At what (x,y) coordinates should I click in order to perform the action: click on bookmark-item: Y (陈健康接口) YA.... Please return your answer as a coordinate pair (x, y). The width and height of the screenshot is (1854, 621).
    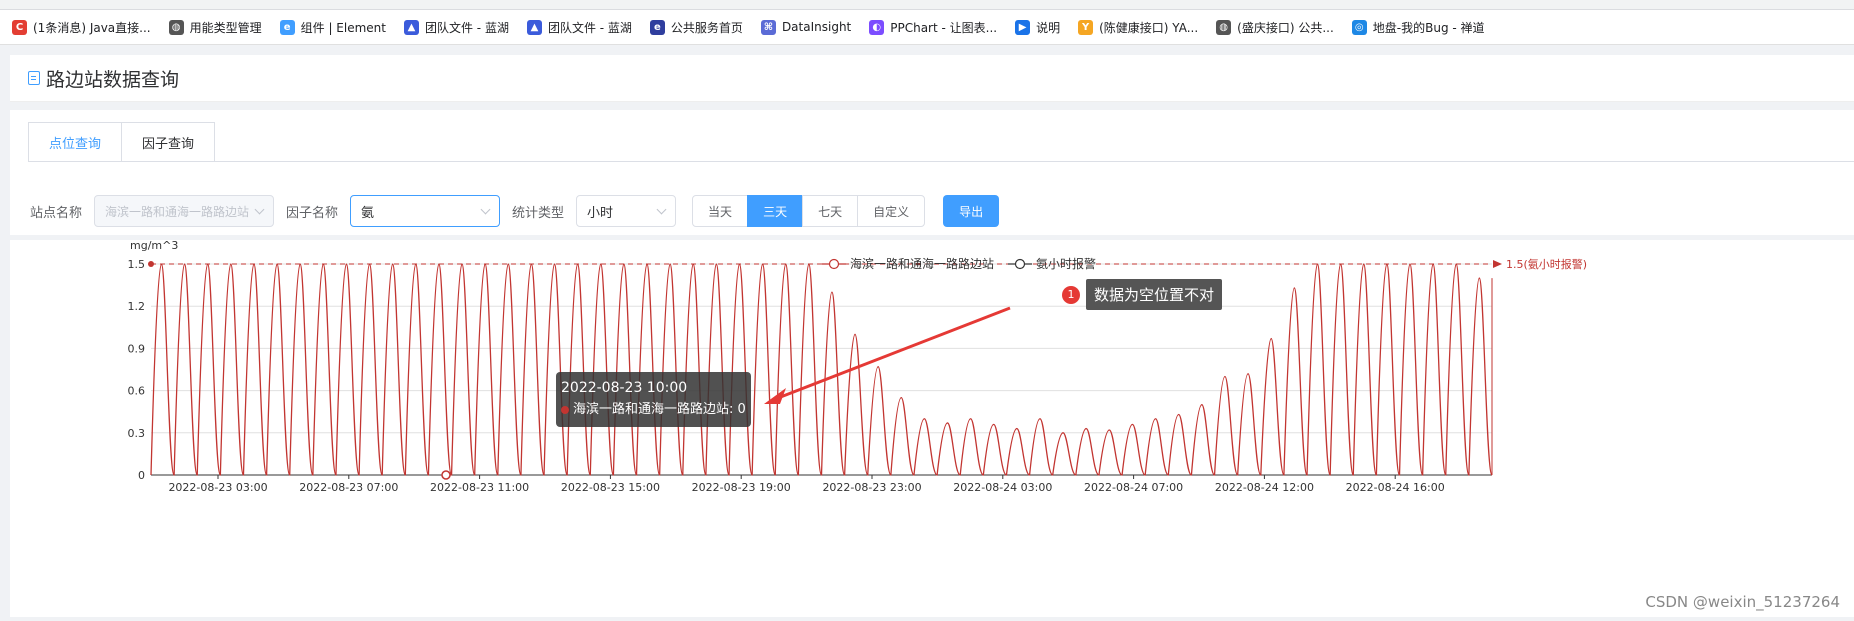
    Looking at the image, I should click on (1138, 27).